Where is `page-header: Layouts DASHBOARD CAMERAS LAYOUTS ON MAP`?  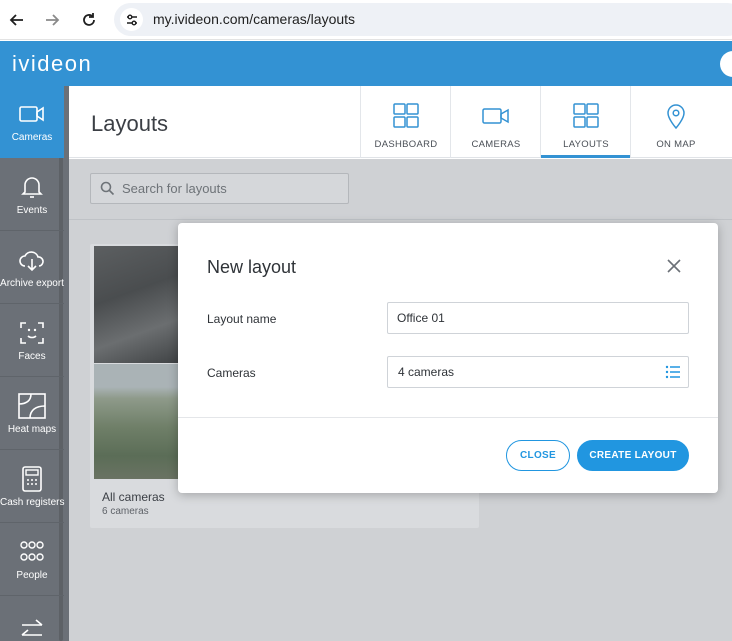 page-header: Layouts DASHBOARD CAMERAS LAYOUTS ON MAP is located at coordinates (400, 122).